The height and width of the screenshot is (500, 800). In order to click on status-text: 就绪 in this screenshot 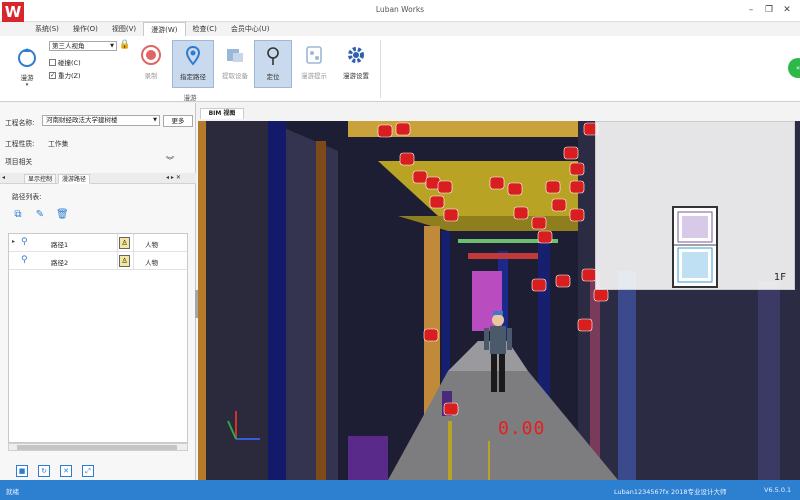, I will do `click(12, 492)`.